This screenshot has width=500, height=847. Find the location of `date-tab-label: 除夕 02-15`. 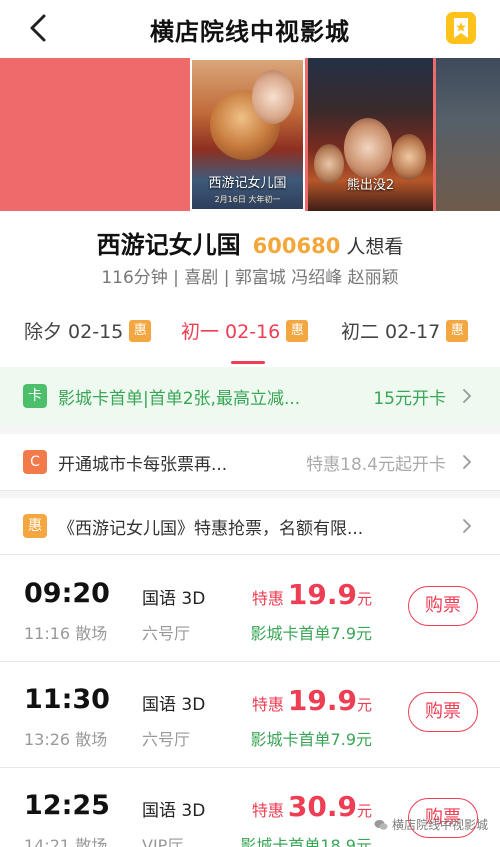

date-tab-label: 除夕 02-15 is located at coordinates (74, 332).